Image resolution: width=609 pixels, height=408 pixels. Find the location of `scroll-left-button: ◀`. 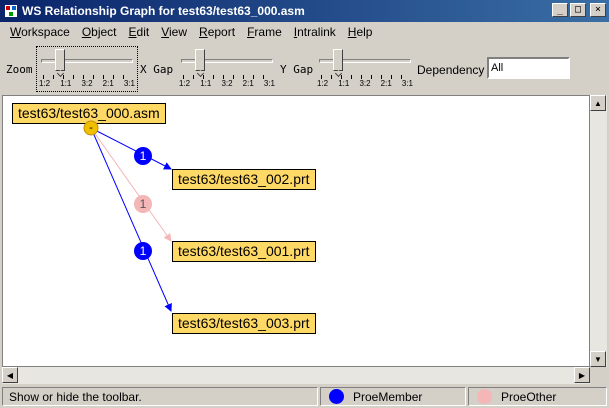

scroll-left-button: ◀ is located at coordinates (10, 375).